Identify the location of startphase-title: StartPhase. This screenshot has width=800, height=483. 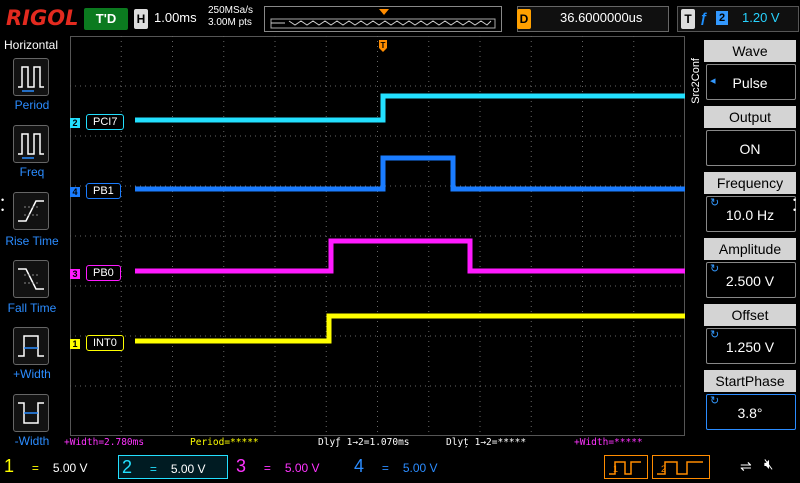
(750, 381).